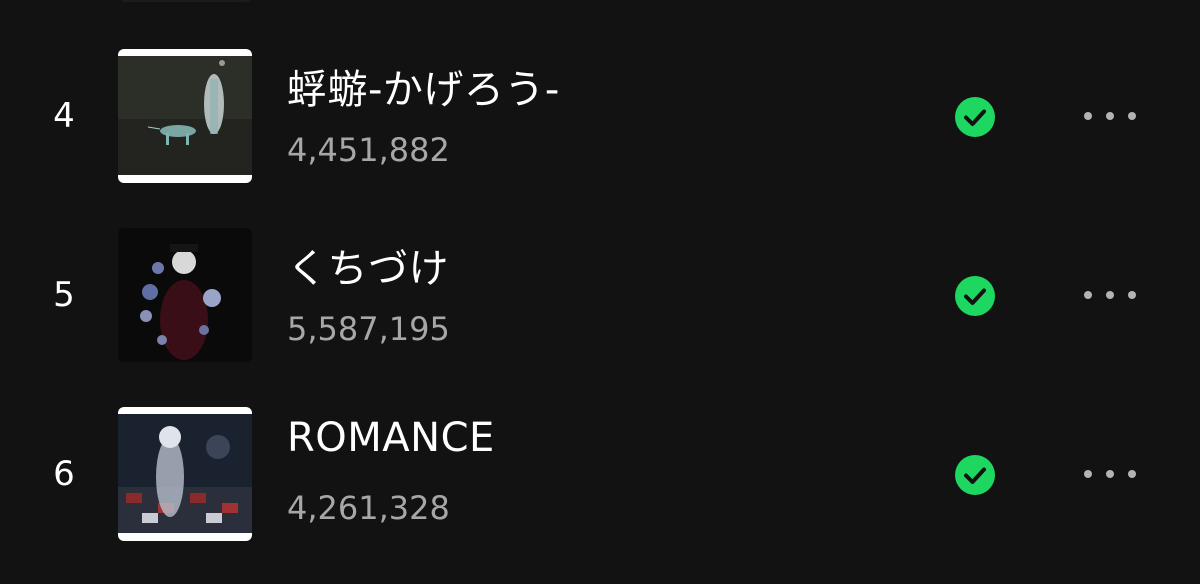 The width and height of the screenshot is (1200, 584). Describe the element at coordinates (186, 1) in the screenshot. I see `partial-album-art` at that location.